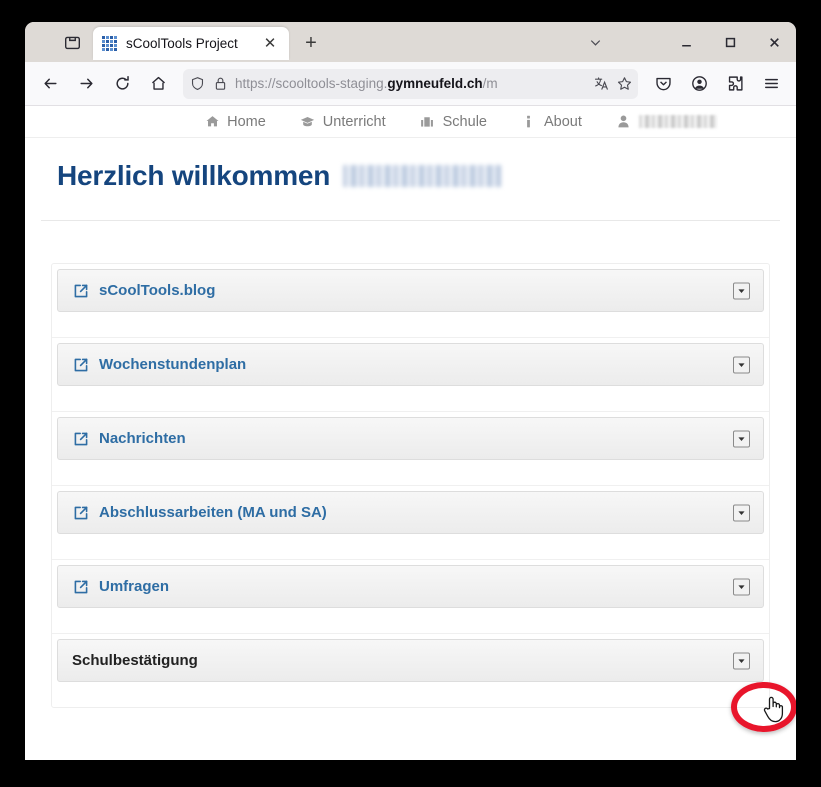 The image size is (821, 787). I want to click on accordion-panel: Abschlussarbeiten (MA und SA), so click(410, 525).